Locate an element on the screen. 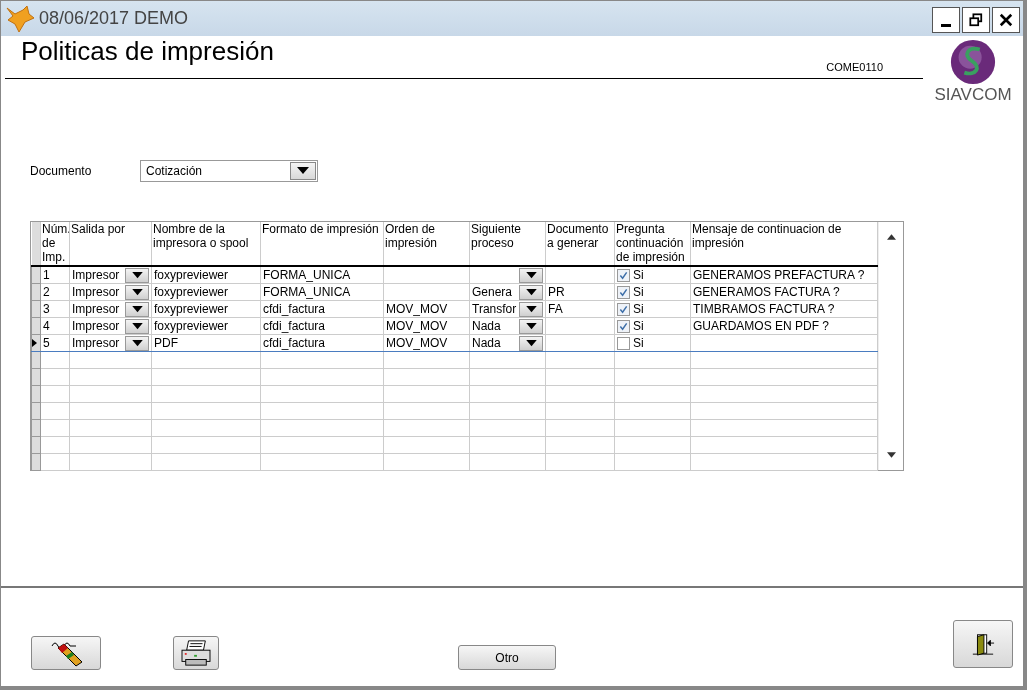 The height and width of the screenshot is (694, 1035). restore-button is located at coordinates (976, 20).